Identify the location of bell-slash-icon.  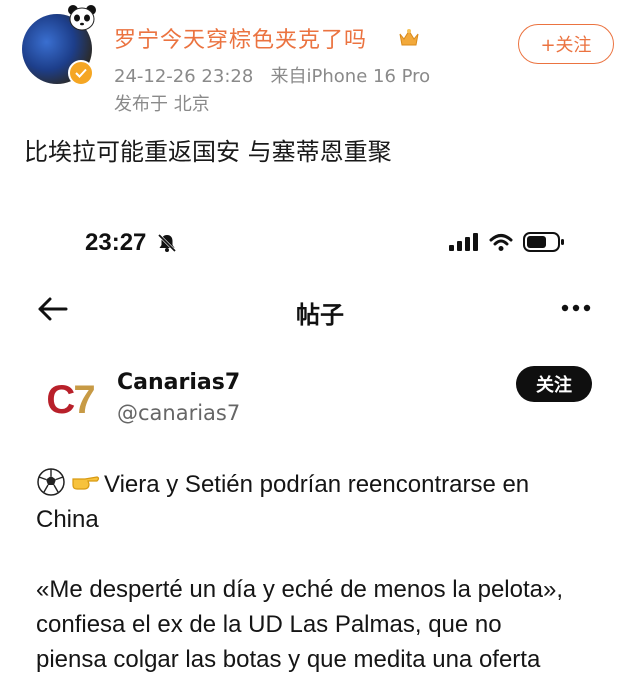
(167, 243).